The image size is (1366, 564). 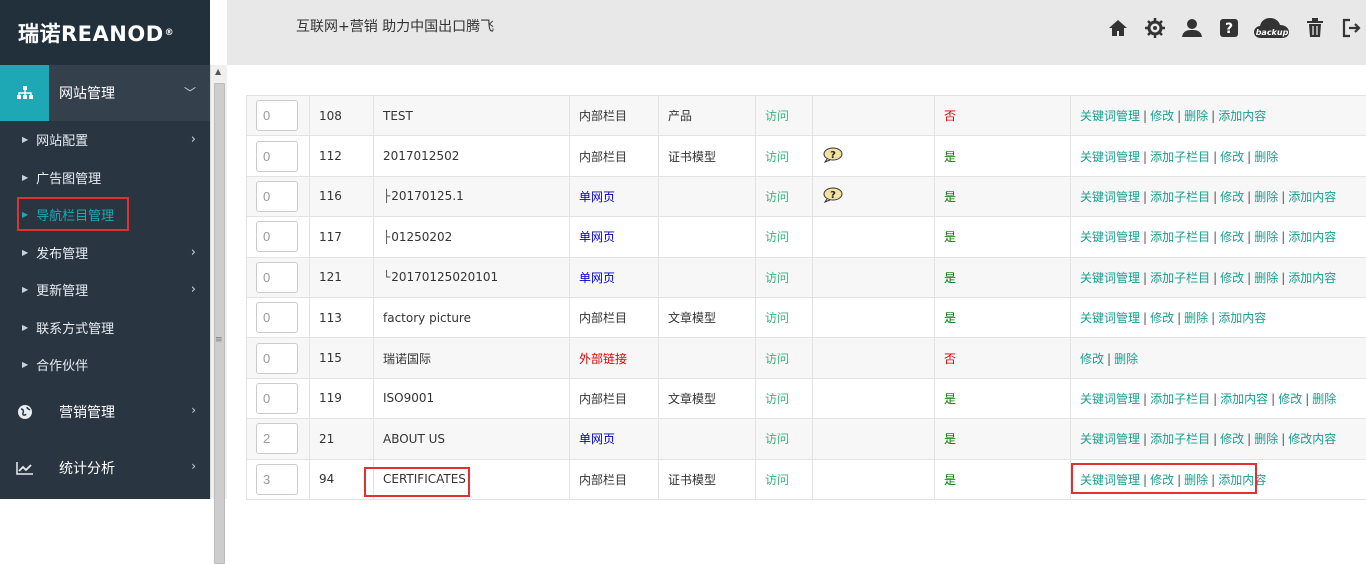 I want to click on action-cell: 关键词管理|添加子栏目|修改|删除, so click(x=1218, y=156).